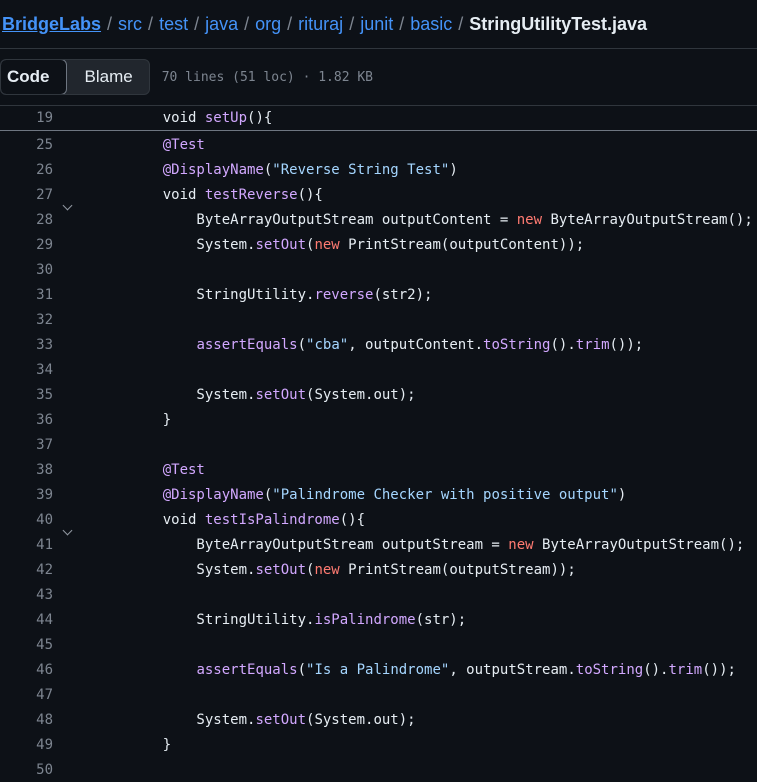 Image resolution: width=757 pixels, height=782 pixels. Describe the element at coordinates (201, 118) in the screenshot. I see `code-text: void setUp(){` at that location.